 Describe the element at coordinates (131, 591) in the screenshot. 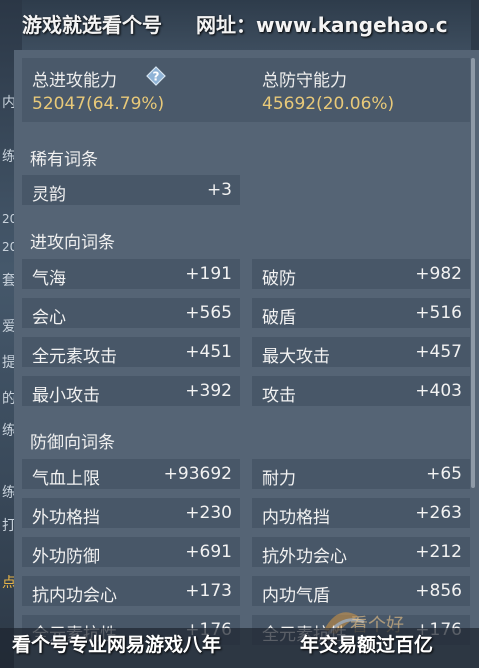

I see `stat-row: 抗内功会心 +173` at that location.